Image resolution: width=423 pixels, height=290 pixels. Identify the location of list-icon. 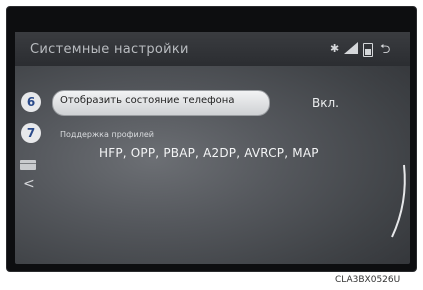
(28, 165).